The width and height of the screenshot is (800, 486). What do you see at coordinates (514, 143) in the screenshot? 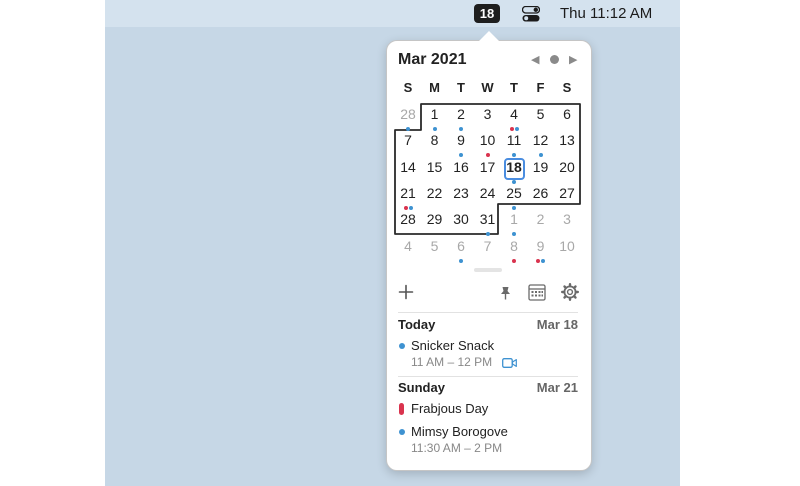
I see `calendar-day: 11` at bounding box center [514, 143].